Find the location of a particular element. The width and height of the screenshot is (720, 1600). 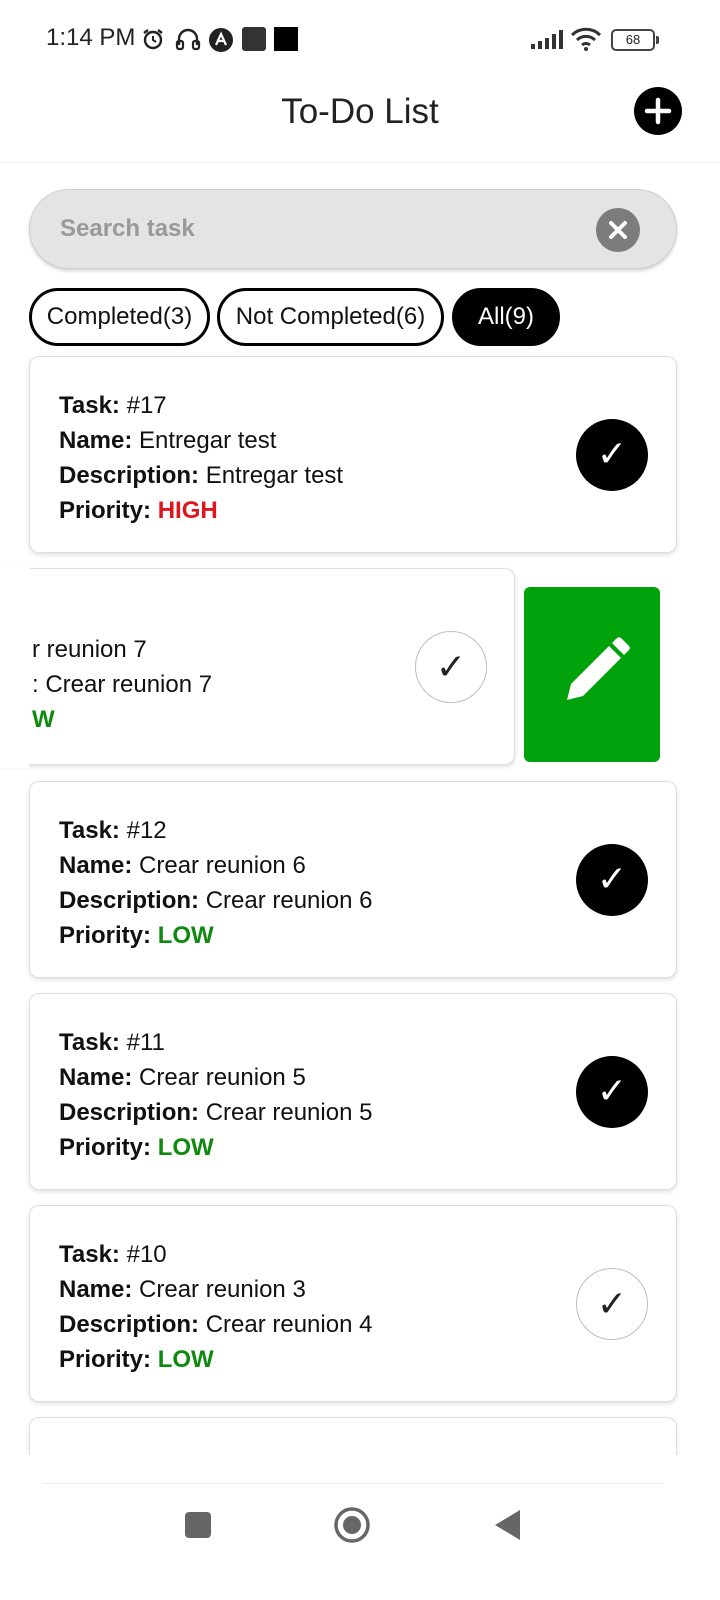

task-description-row: Description: Crear reunion 4 is located at coordinates (215, 1324).